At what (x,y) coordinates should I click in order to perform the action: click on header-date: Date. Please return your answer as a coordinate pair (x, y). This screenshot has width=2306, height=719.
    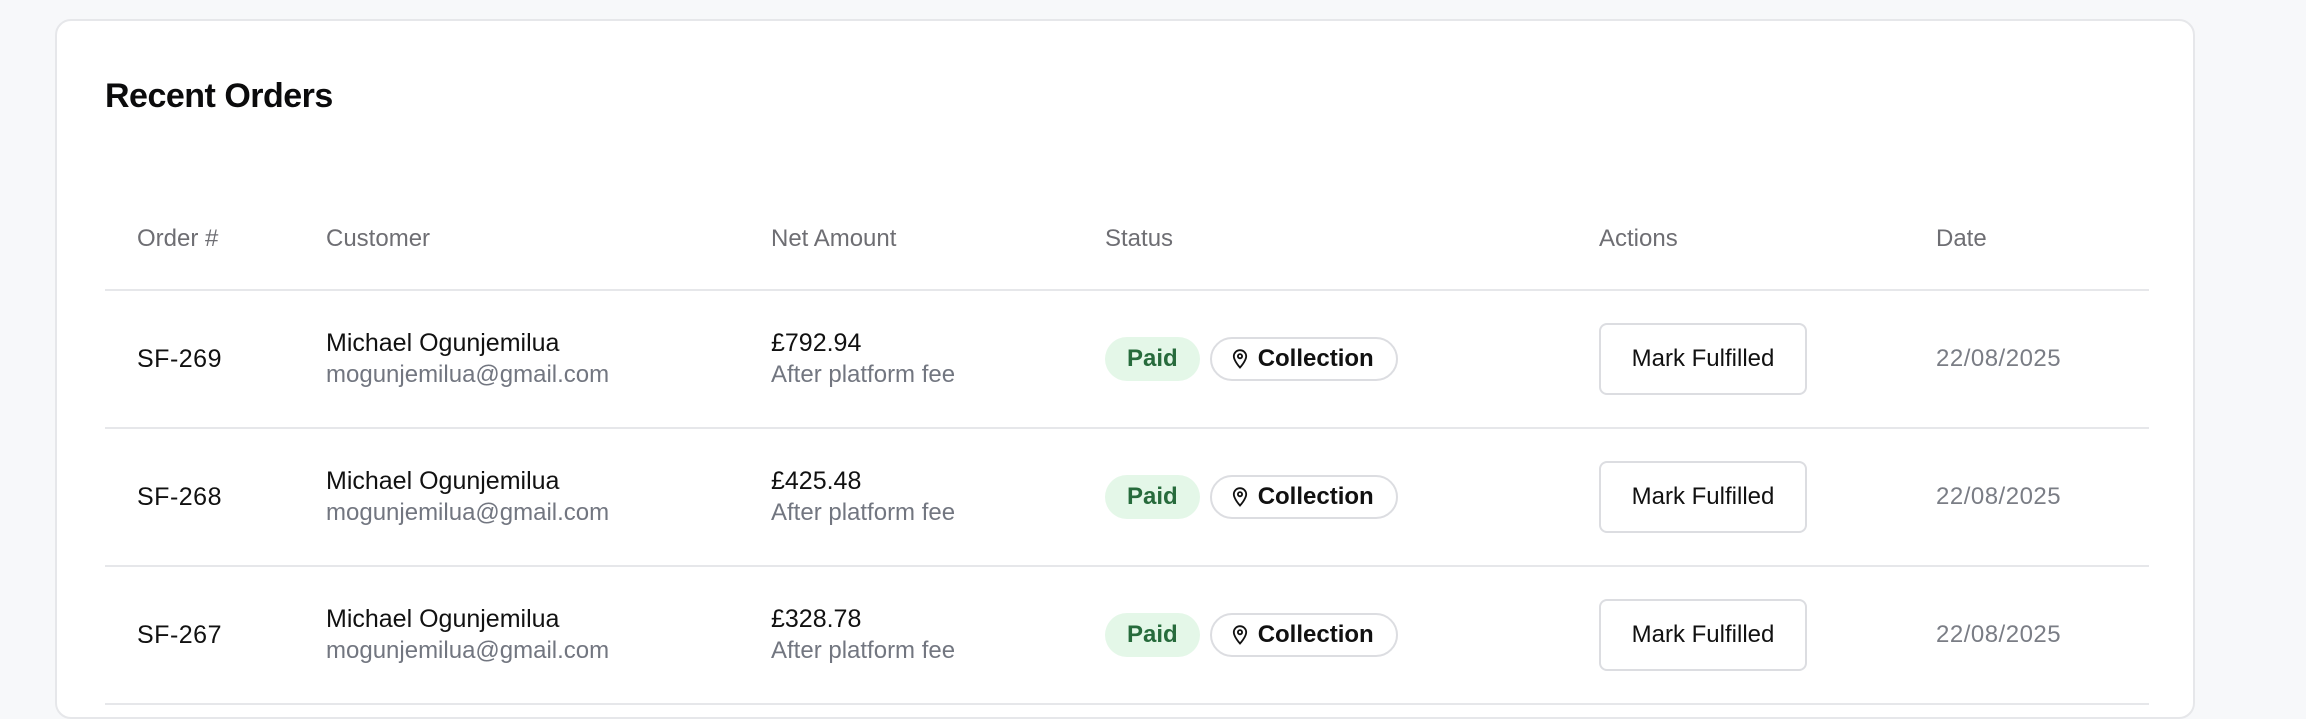
    Looking at the image, I should click on (1961, 238).